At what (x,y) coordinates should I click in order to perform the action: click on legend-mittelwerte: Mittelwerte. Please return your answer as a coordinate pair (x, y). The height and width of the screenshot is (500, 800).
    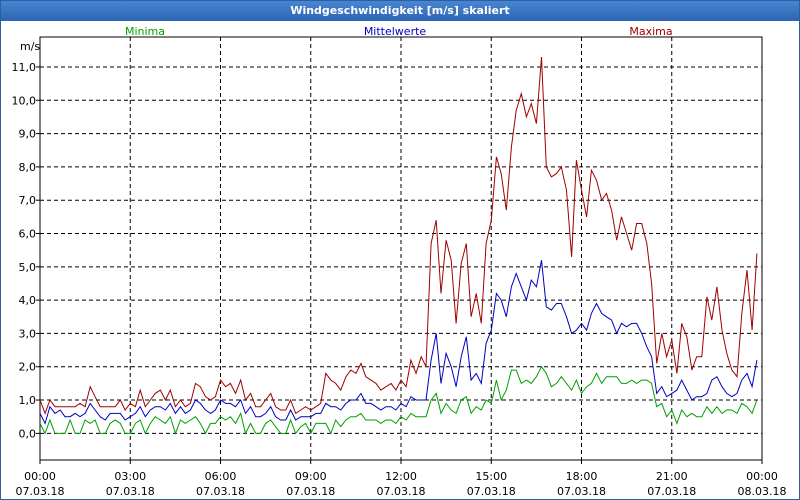
    Looking at the image, I should click on (395, 31).